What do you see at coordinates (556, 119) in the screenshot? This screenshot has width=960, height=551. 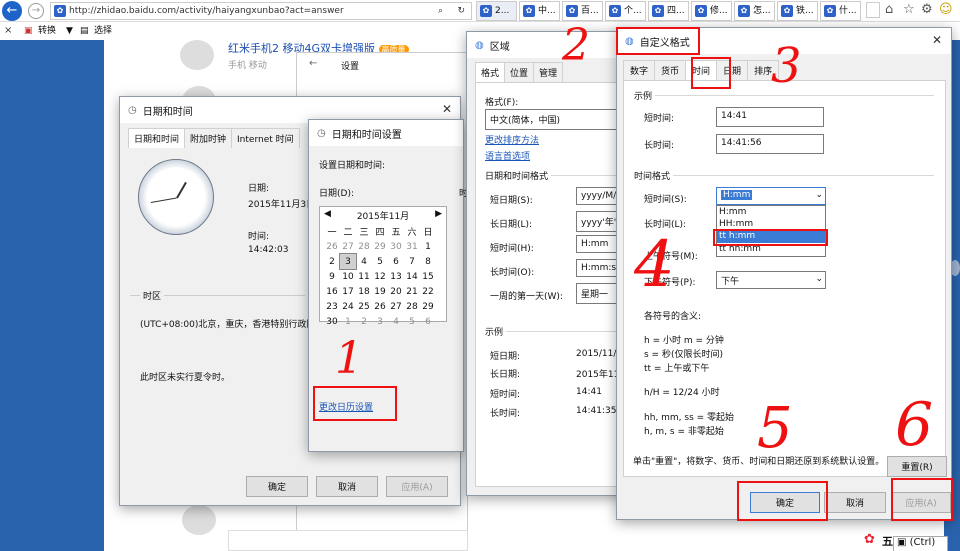 I see `format-select: 中文(简体，中国)` at bounding box center [556, 119].